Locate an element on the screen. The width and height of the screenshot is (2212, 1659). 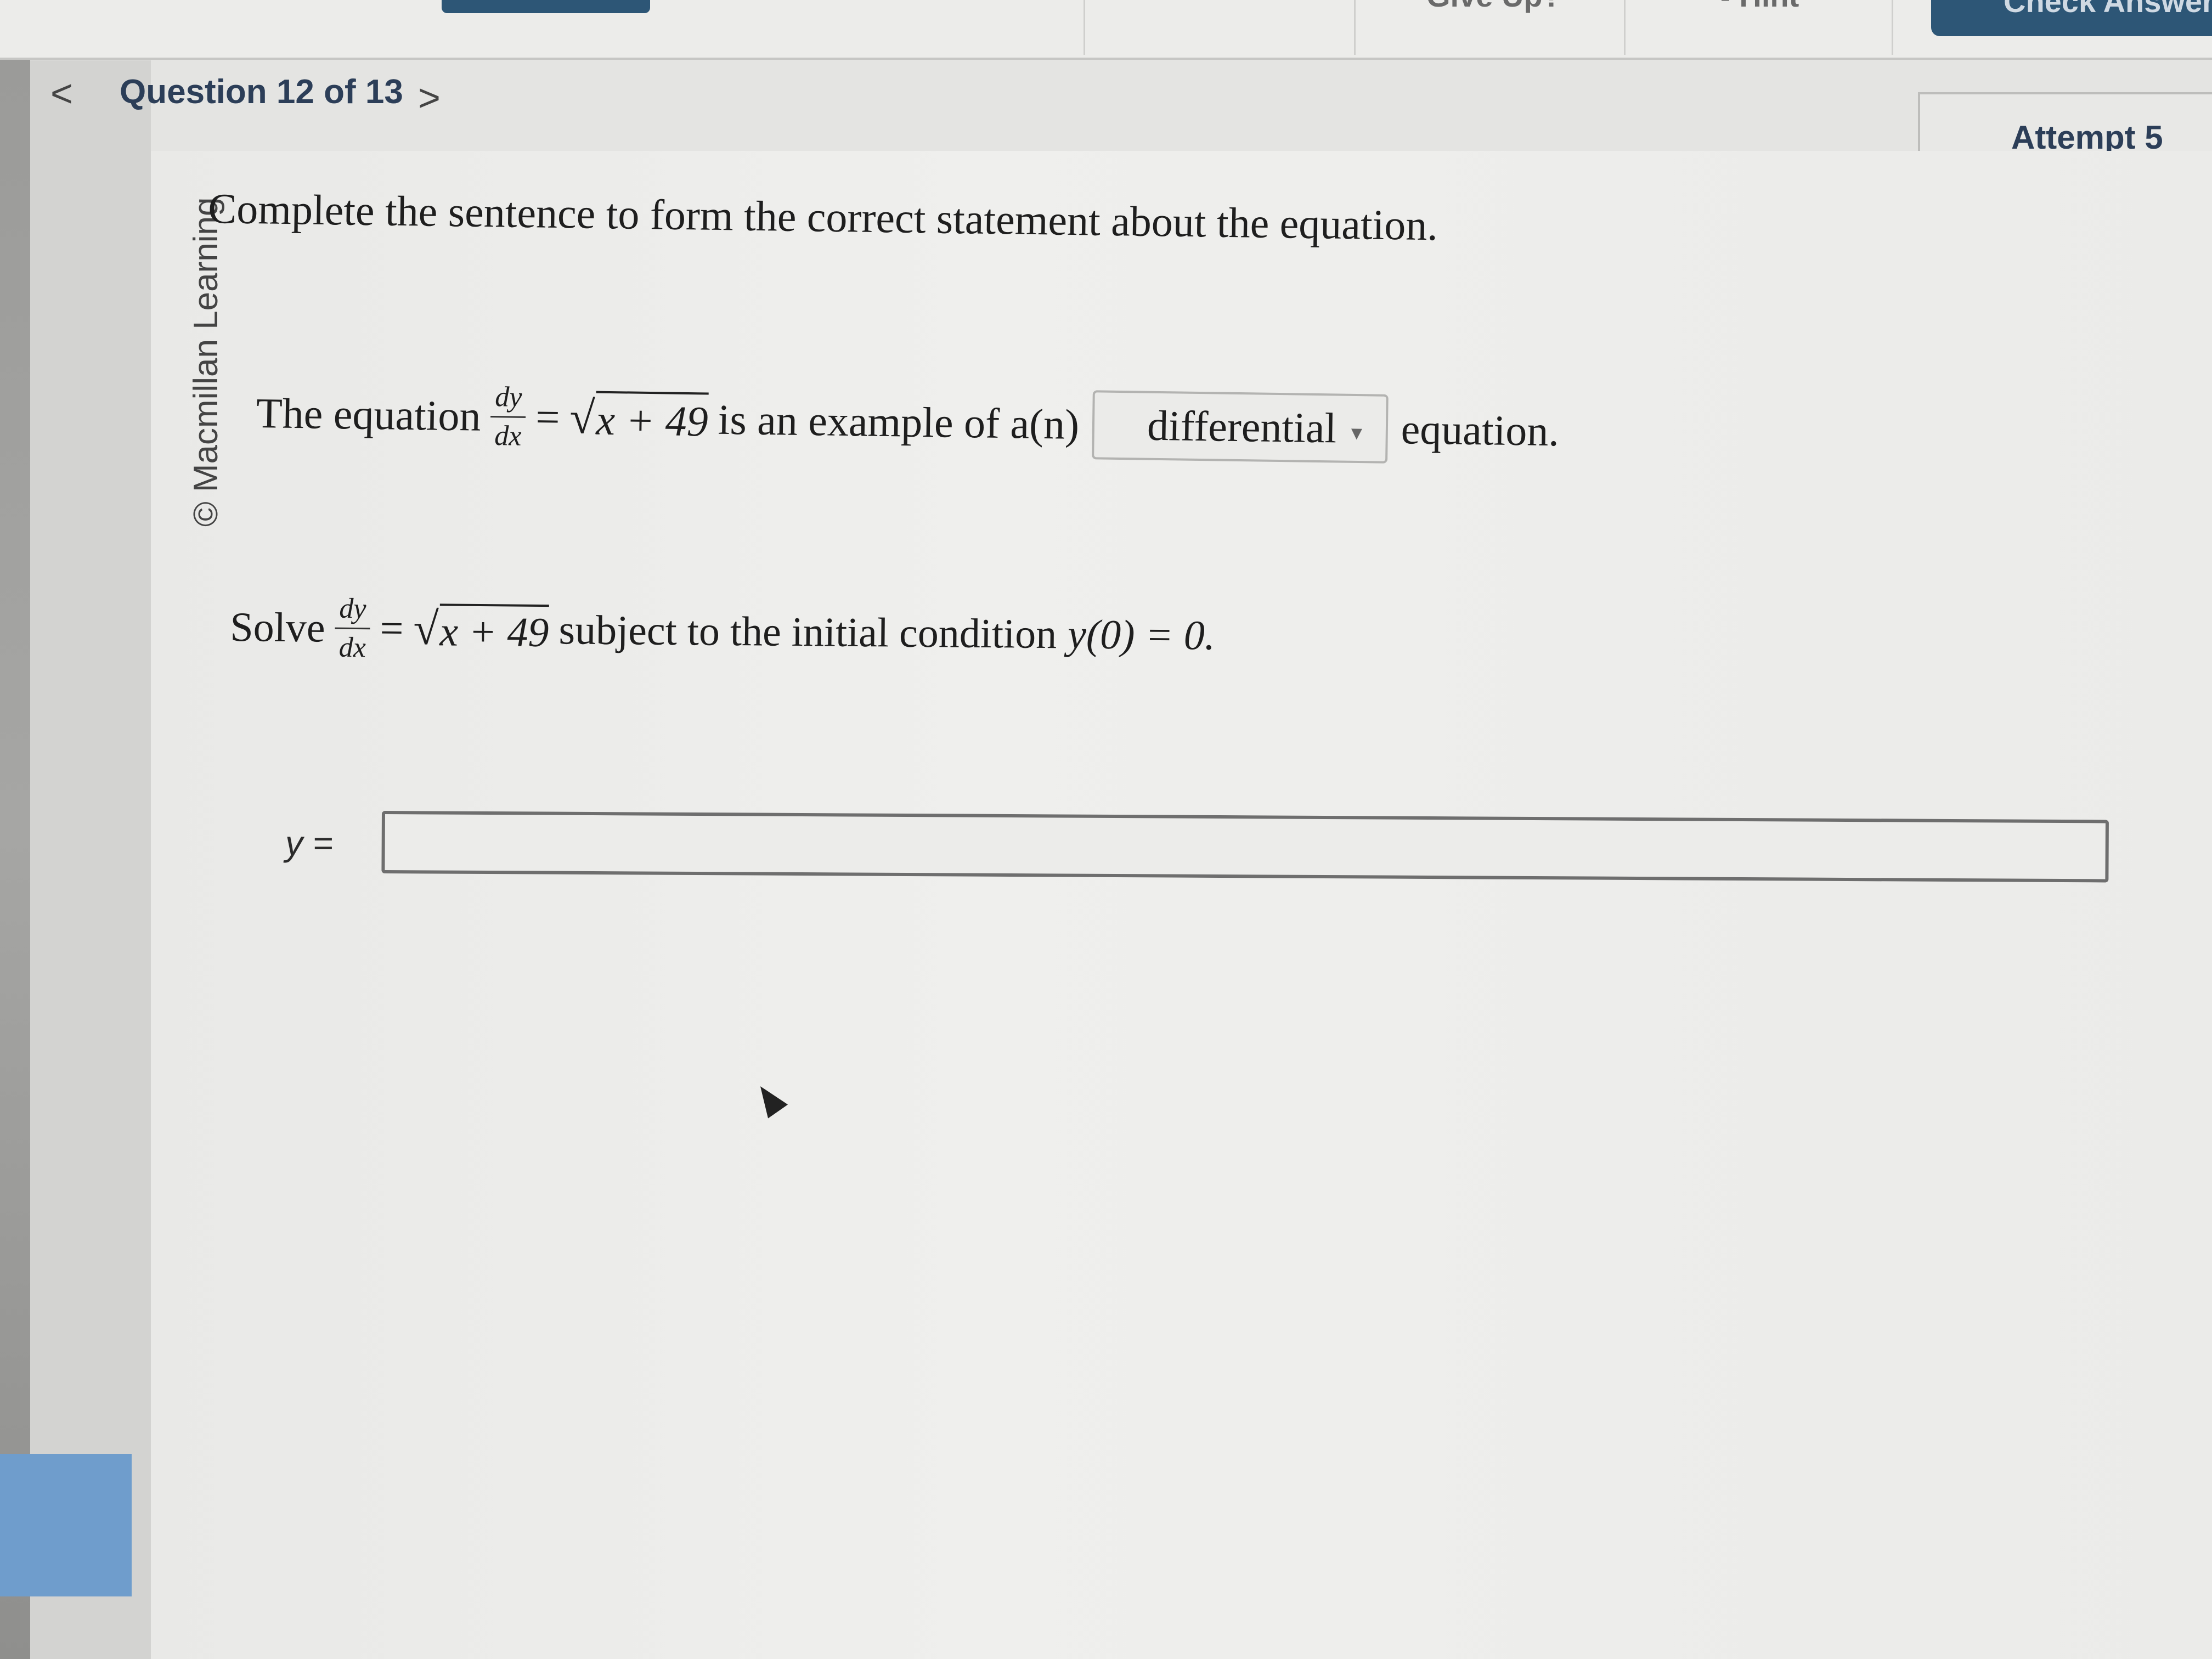
solve-prefix: Solve is located at coordinates (277, 627).